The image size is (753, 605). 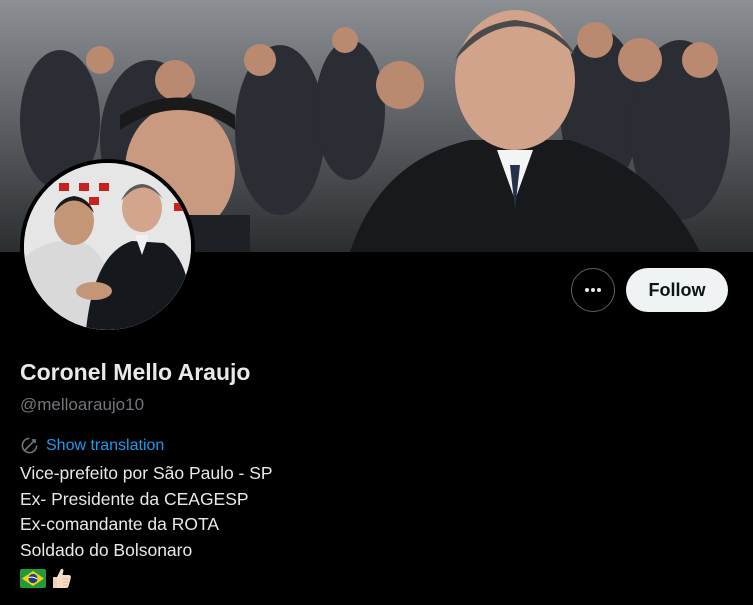 I want to click on profile-avatar, so click(x=107, y=246).